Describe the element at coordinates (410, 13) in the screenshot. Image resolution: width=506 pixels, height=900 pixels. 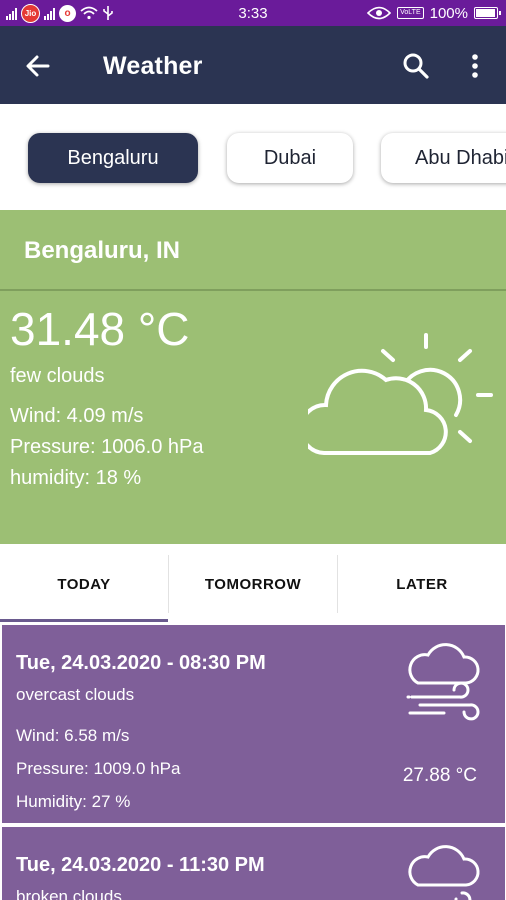
I see `volte-badge: VoLTE` at that location.